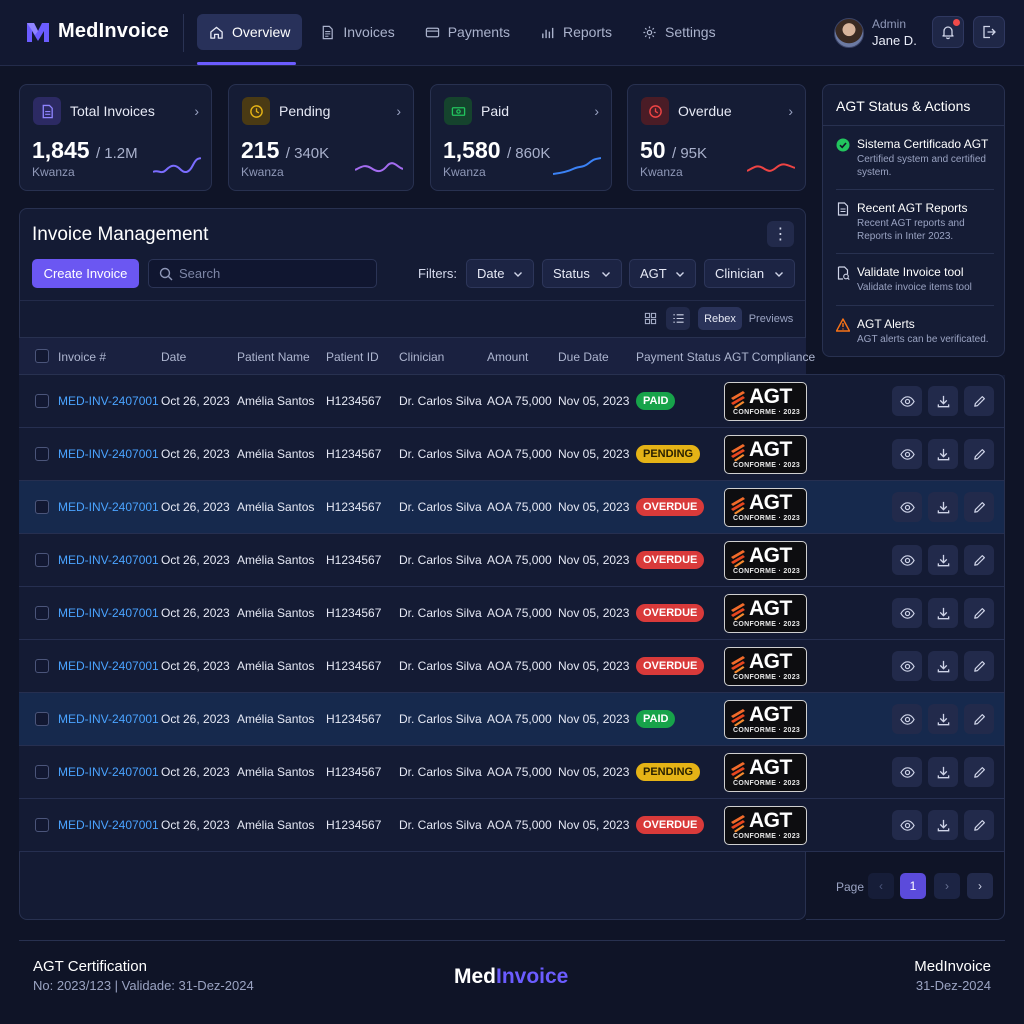  Describe the element at coordinates (771, 318) in the screenshot. I see `tab-previews: Previews` at that location.